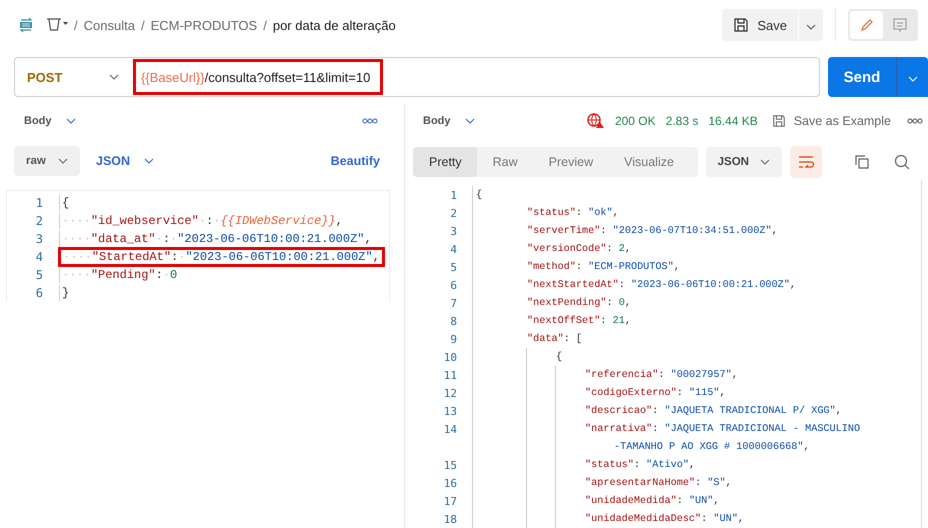 Image resolution: width=928 pixels, height=528 pixels. Describe the element at coordinates (733, 121) in the screenshot. I see `response-size: 16.44 KB` at that location.